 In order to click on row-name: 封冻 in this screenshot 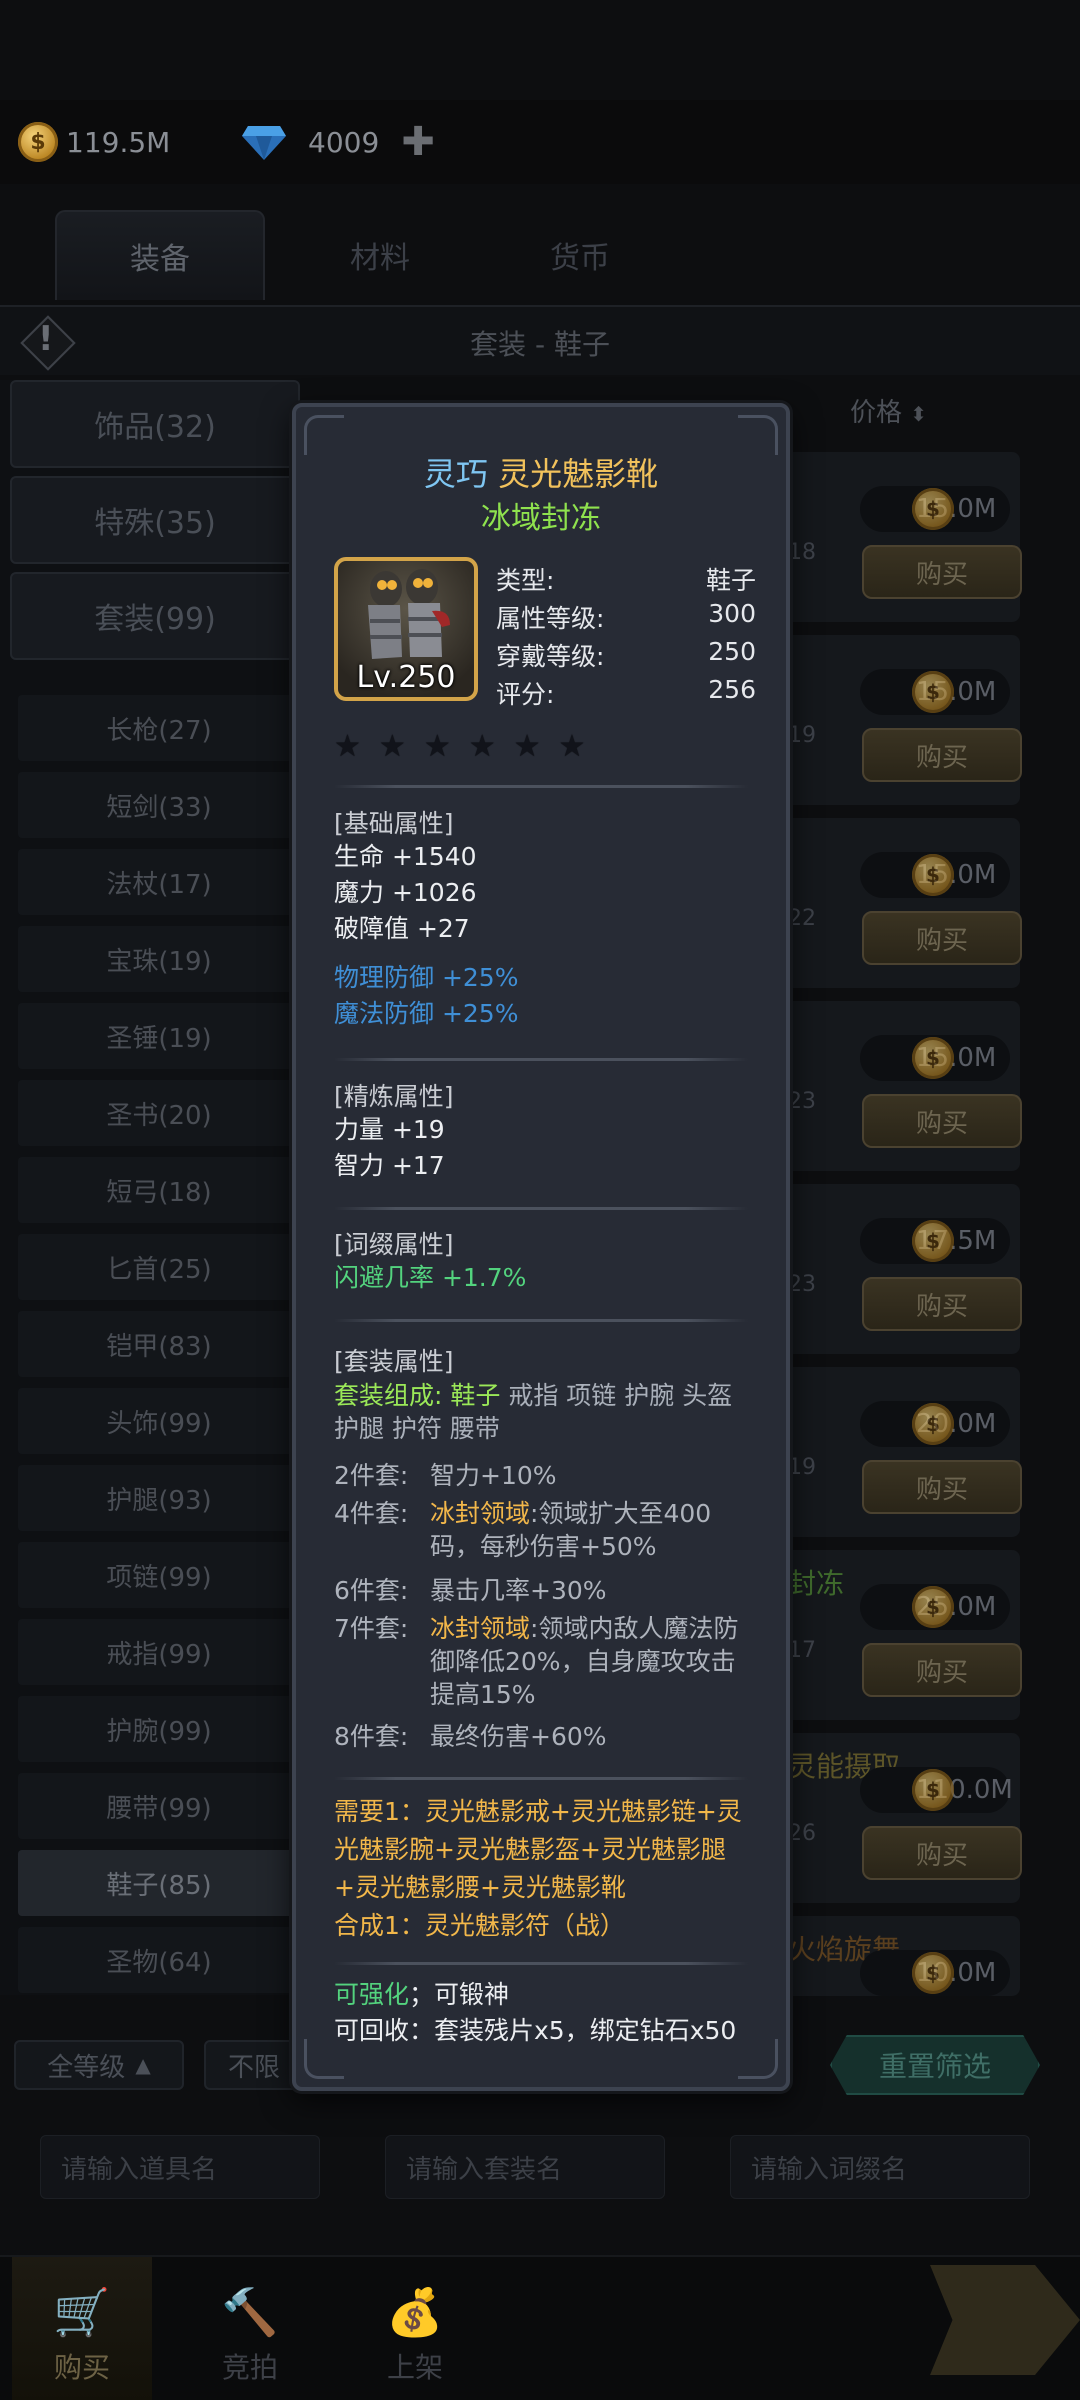, I will do `click(816, 1583)`.